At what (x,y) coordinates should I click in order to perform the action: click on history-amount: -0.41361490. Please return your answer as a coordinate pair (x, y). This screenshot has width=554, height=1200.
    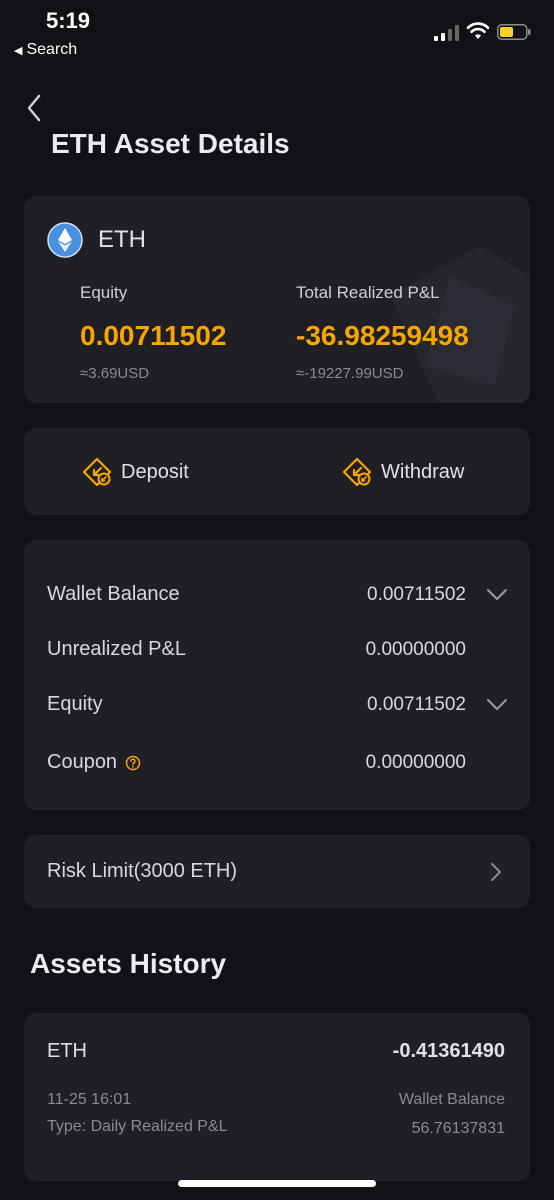
    Looking at the image, I should click on (448, 1051).